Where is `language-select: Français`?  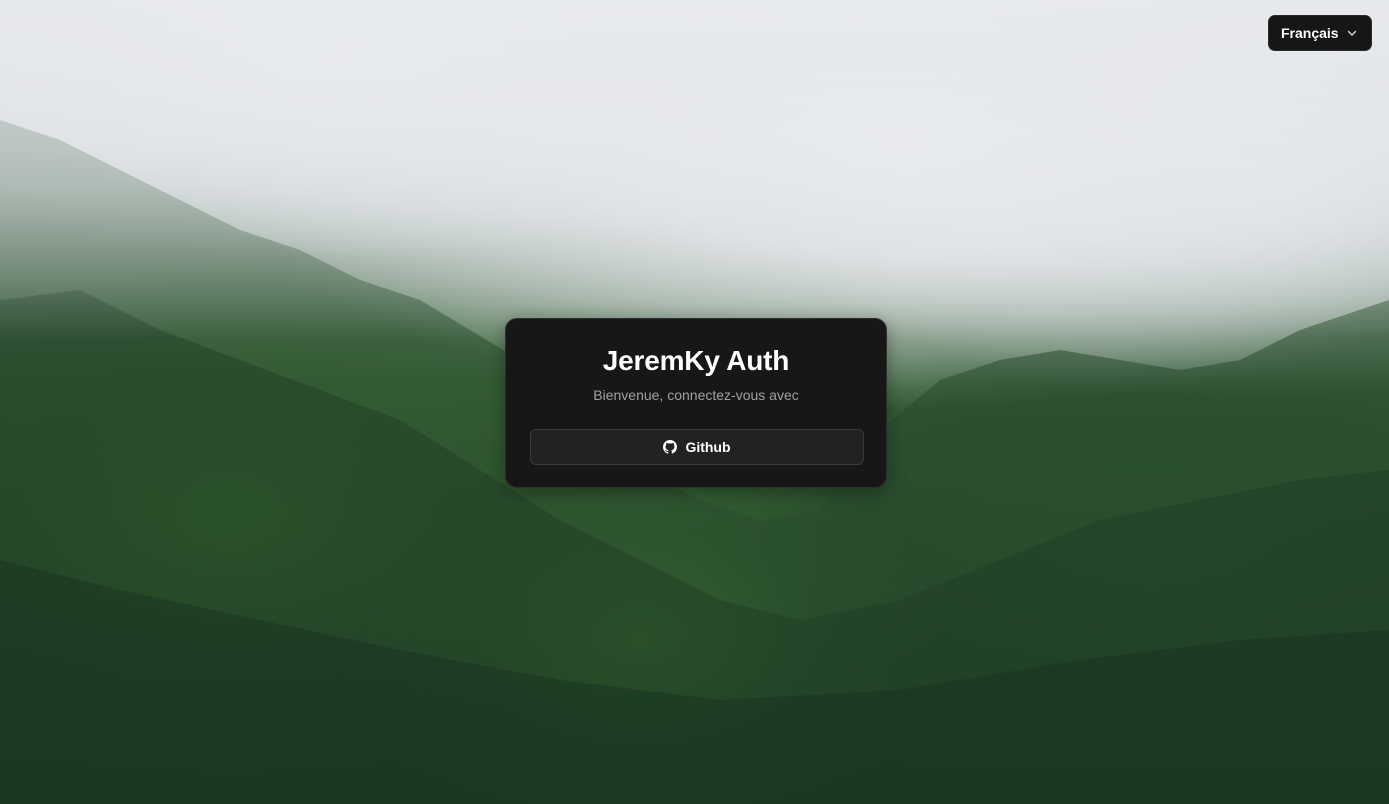 language-select: Français is located at coordinates (1320, 33).